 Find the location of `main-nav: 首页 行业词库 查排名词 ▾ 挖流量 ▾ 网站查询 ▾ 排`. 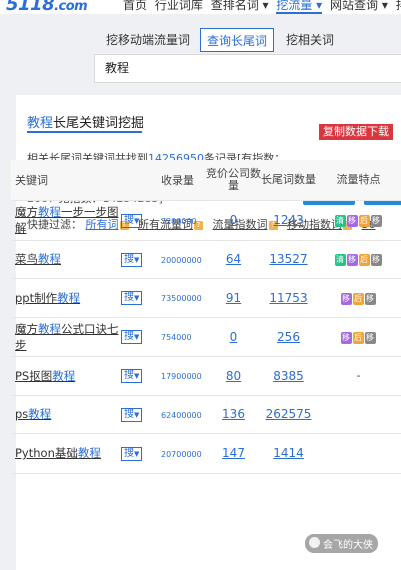

main-nav: 首页 行业词库 查排名词 ▾ 挖流量 ▾ 网站查询 ▾ 排 is located at coordinates (262, 7).